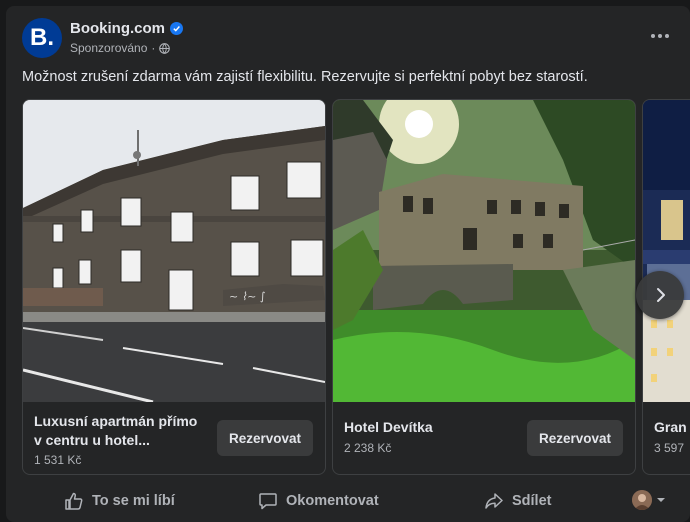 The width and height of the screenshot is (690, 522). I want to click on post-header: B. Booking.com Sponzorováno ·, so click(348, 40).